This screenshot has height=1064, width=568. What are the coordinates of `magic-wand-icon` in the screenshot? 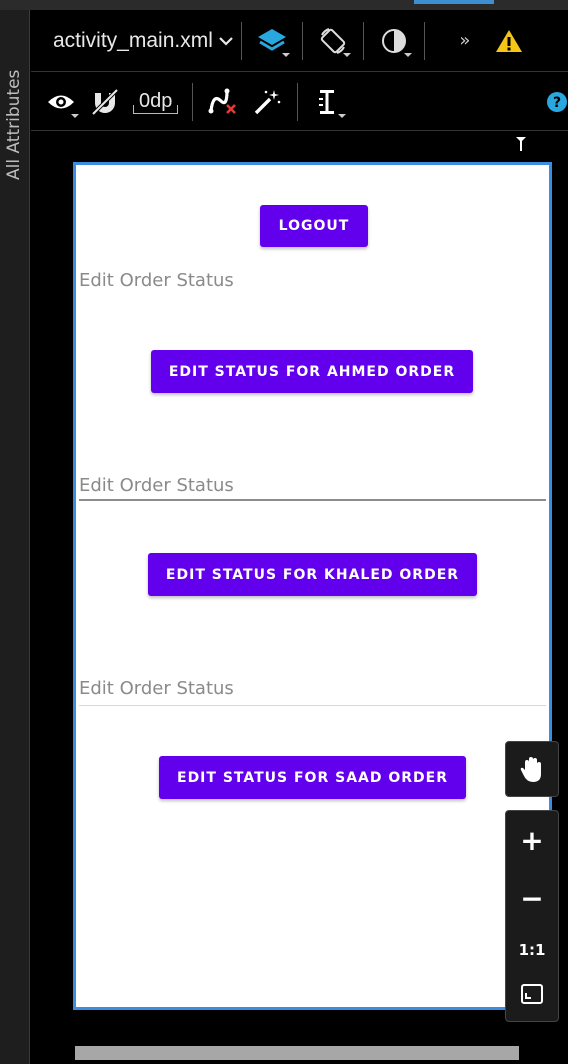 It's located at (268, 101).